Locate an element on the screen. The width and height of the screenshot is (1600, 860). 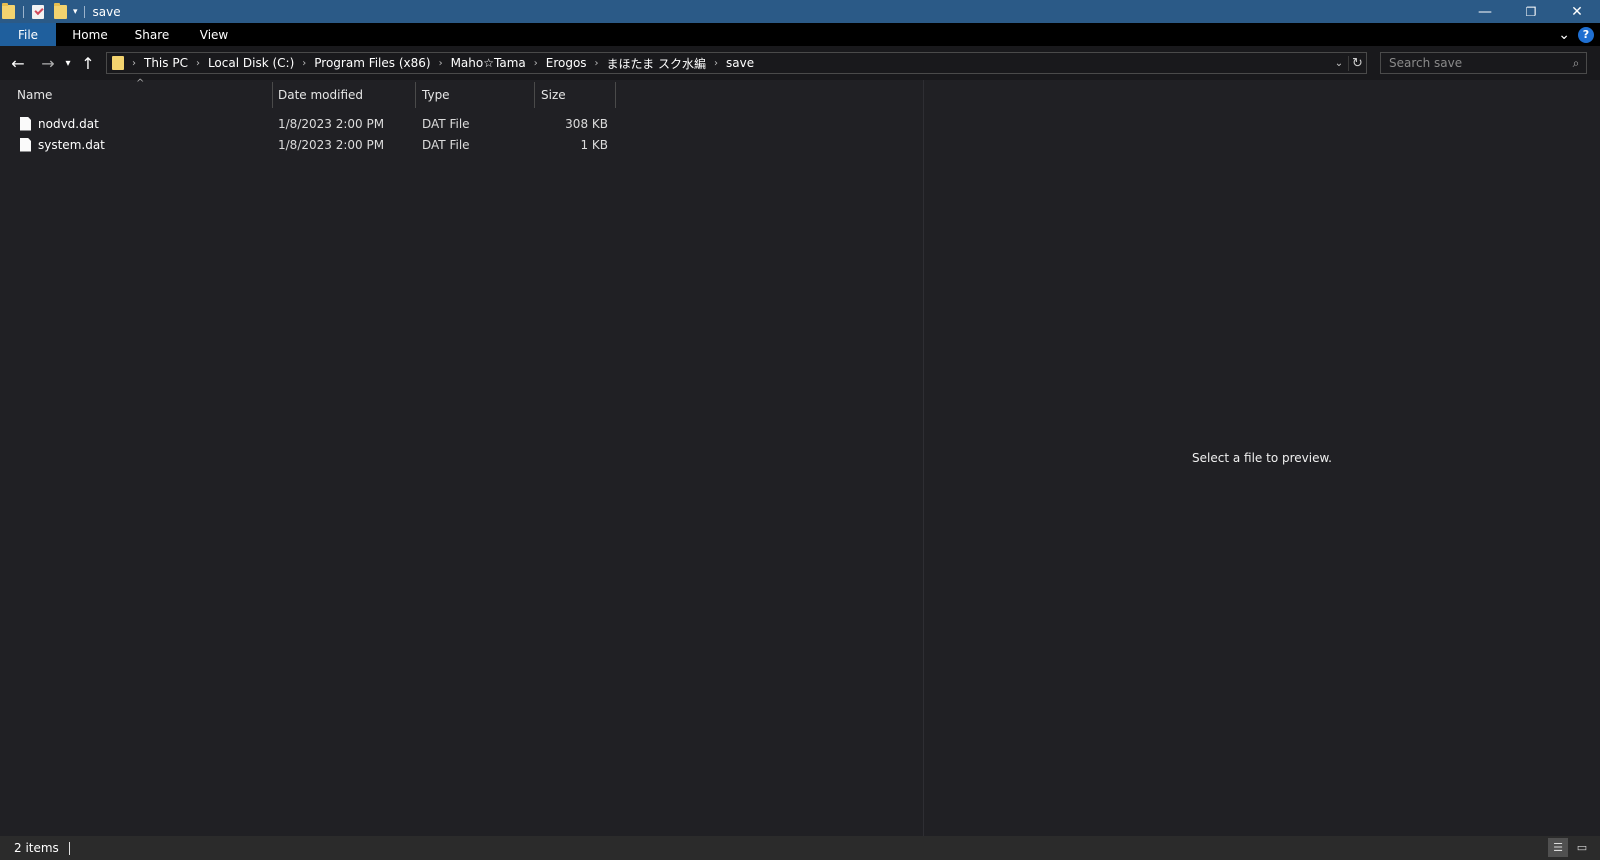
details-view-icon: ☰ is located at coordinates (1558, 847).